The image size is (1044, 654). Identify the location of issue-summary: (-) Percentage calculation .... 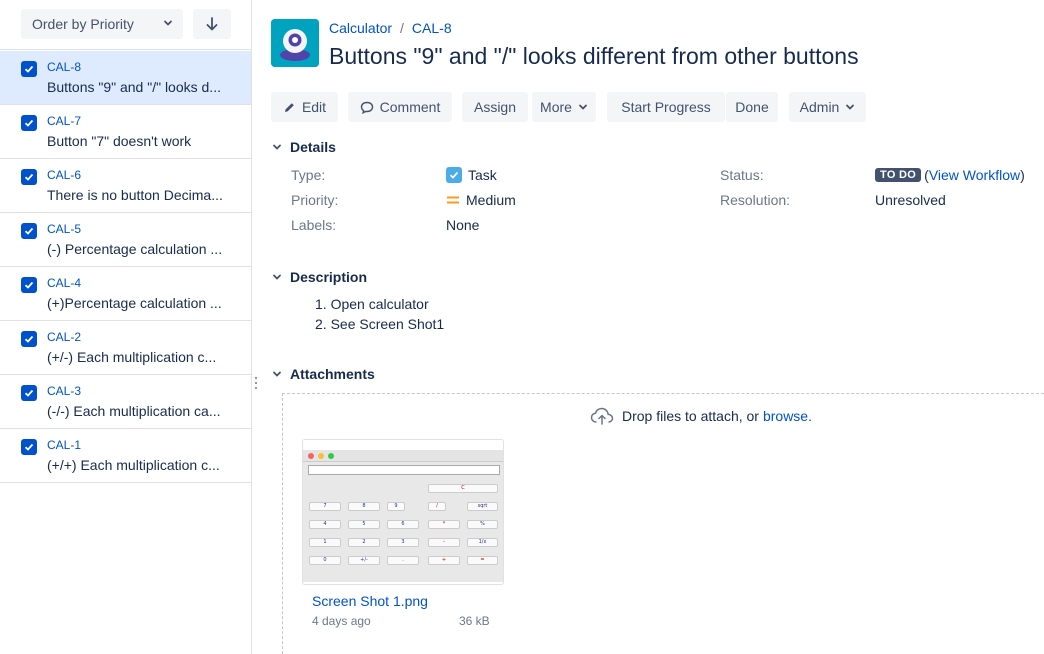
(135, 249).